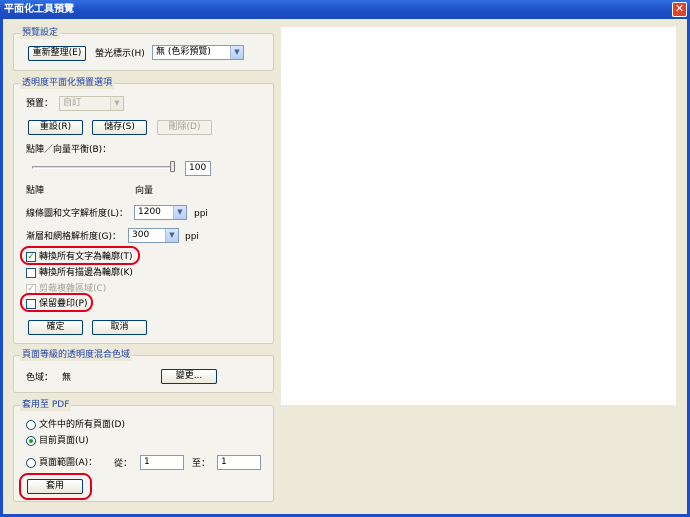 The height and width of the screenshot is (517, 690). I want to click on convert-strokes-label: 轉換所有描邊為輪廓(K), so click(86, 273).